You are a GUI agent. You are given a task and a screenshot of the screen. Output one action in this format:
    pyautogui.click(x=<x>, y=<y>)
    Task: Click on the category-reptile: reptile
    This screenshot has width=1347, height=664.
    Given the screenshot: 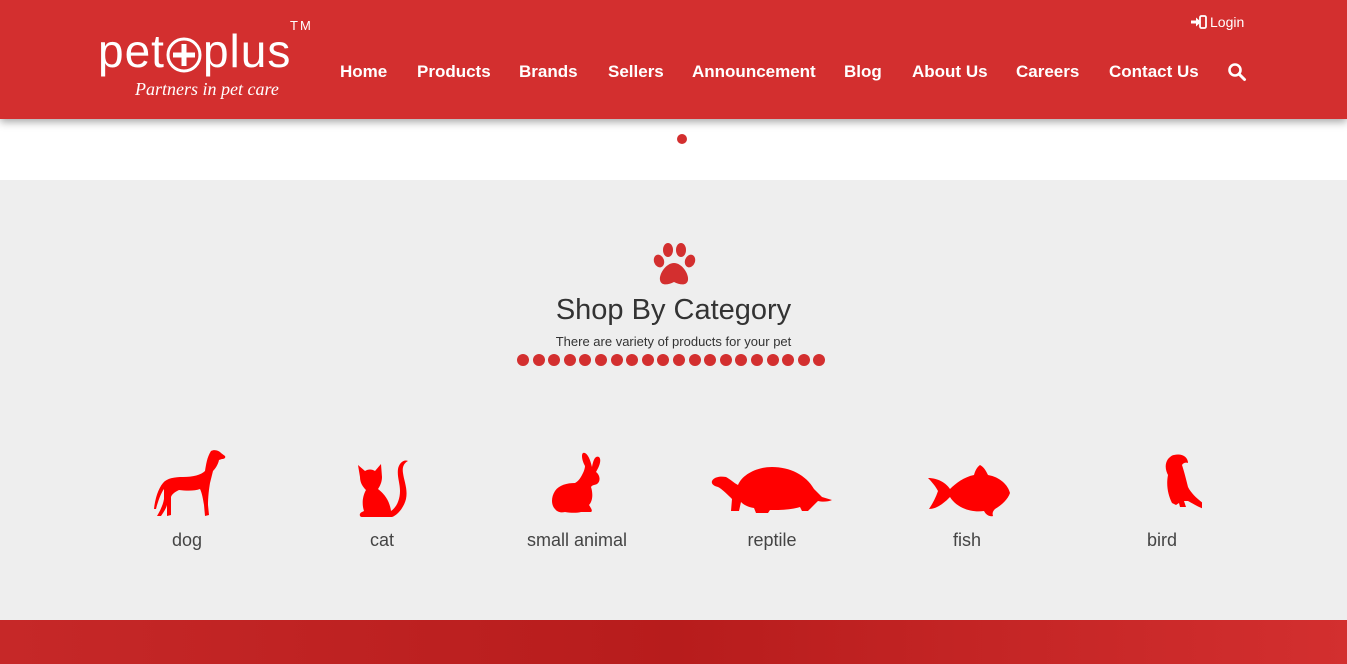 What is the action you would take?
    pyautogui.click(x=772, y=500)
    